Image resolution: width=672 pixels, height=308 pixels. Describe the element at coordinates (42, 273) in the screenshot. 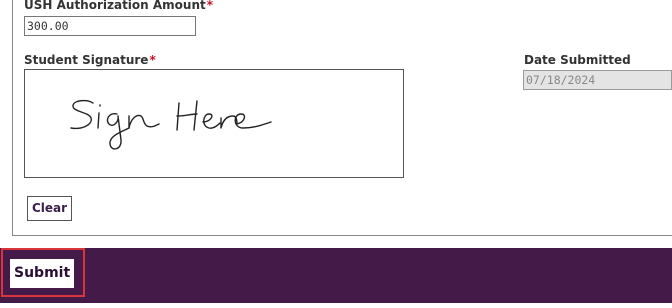

I see `submit-button: Submit` at that location.